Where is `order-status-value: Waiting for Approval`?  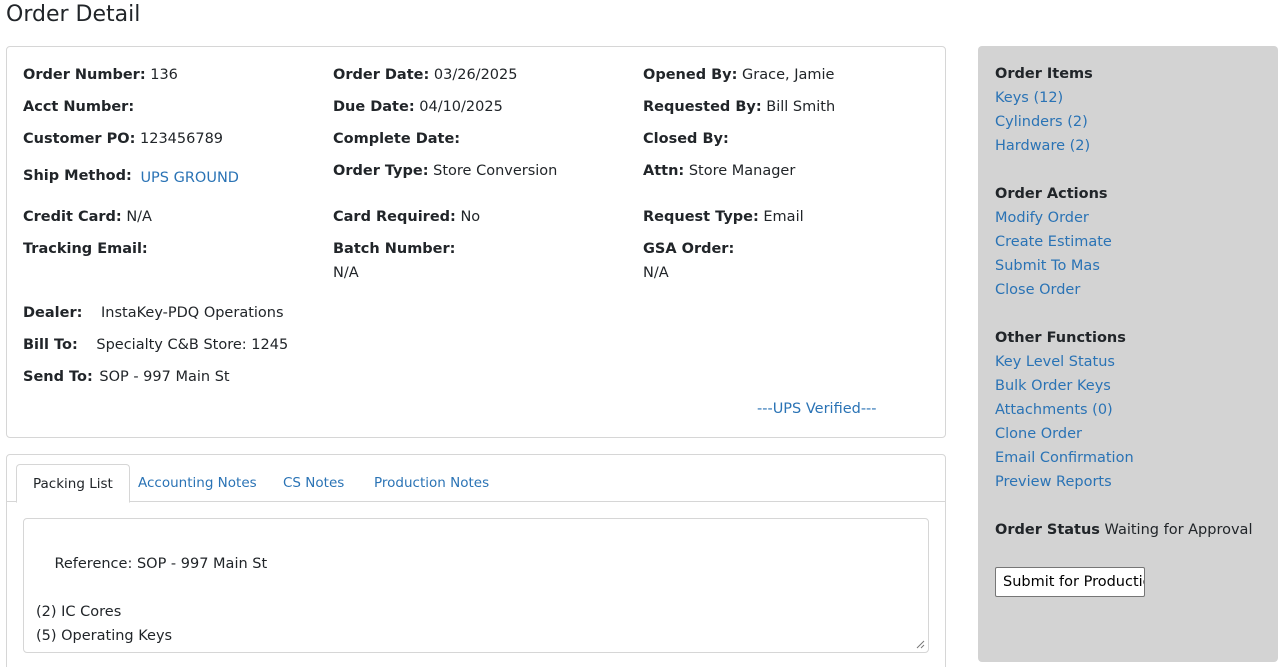 order-status-value: Waiting for Approval is located at coordinates (1178, 530).